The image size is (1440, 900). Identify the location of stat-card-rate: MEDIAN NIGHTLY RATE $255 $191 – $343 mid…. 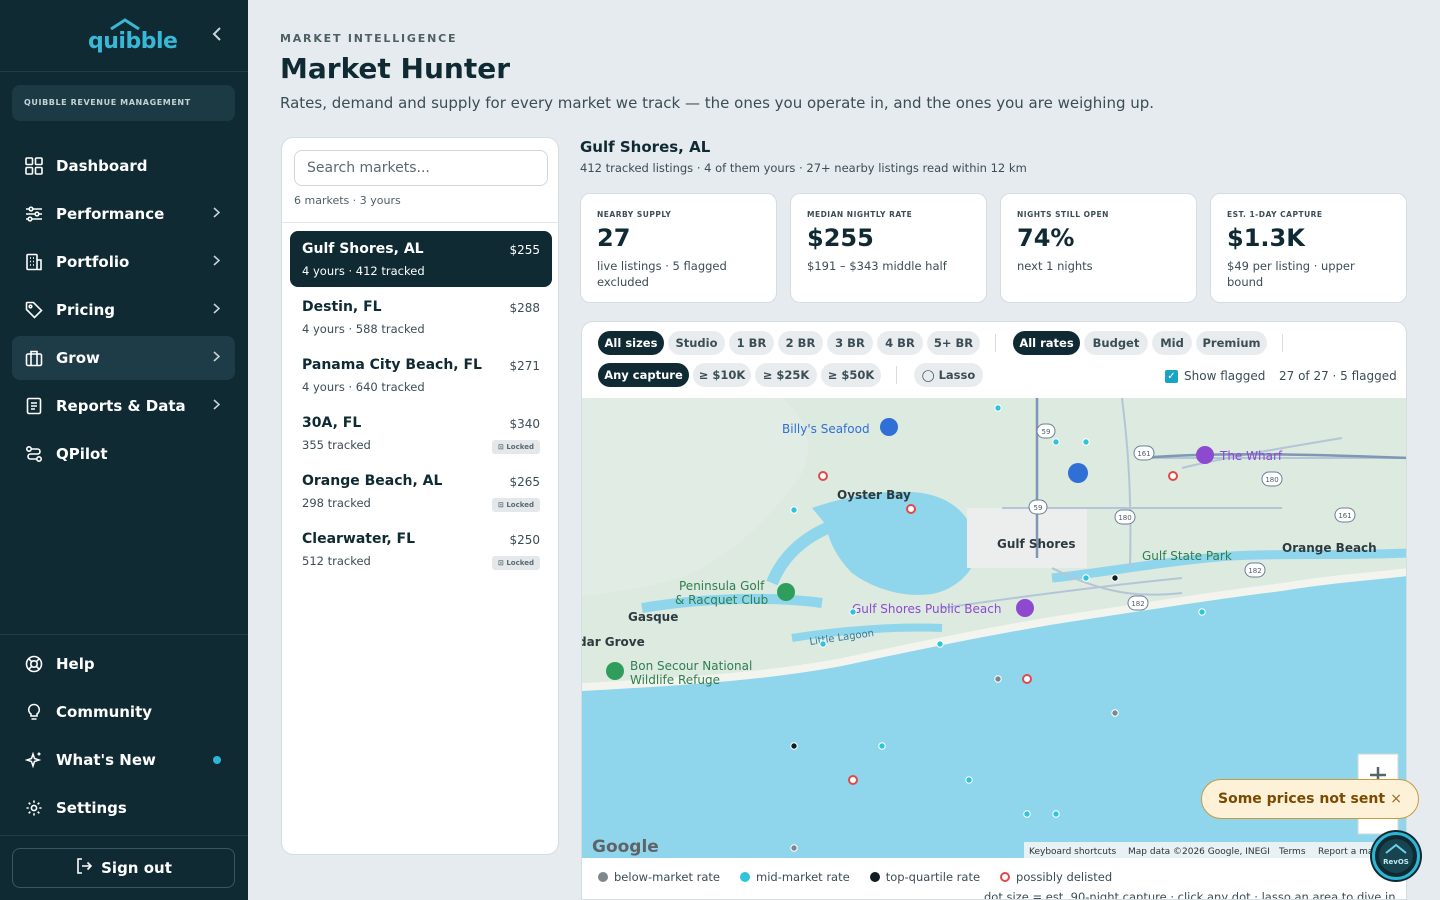
(888, 248).